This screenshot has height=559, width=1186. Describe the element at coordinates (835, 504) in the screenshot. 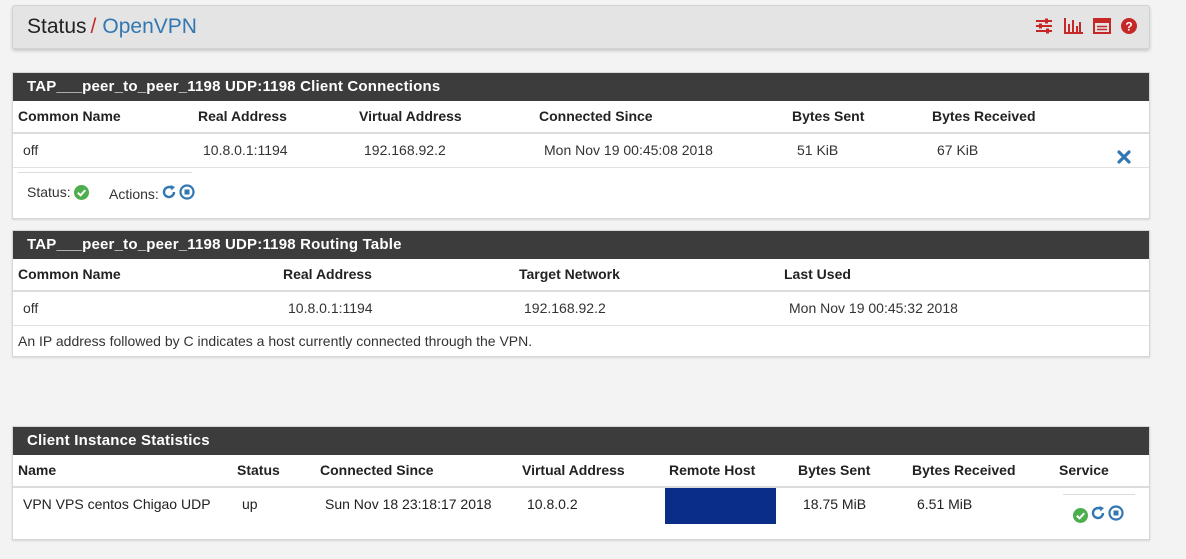

I see `bytes-sent-cell: 18.75 MiB` at that location.